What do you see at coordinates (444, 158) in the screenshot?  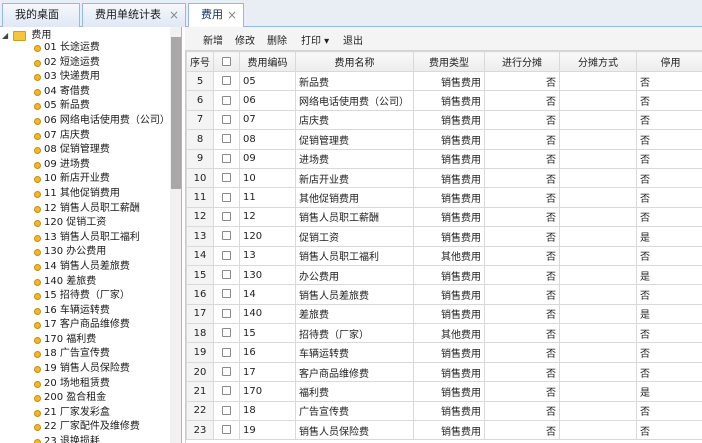 I see `table-row: 9 09 进场费 销售费用否否` at bounding box center [444, 158].